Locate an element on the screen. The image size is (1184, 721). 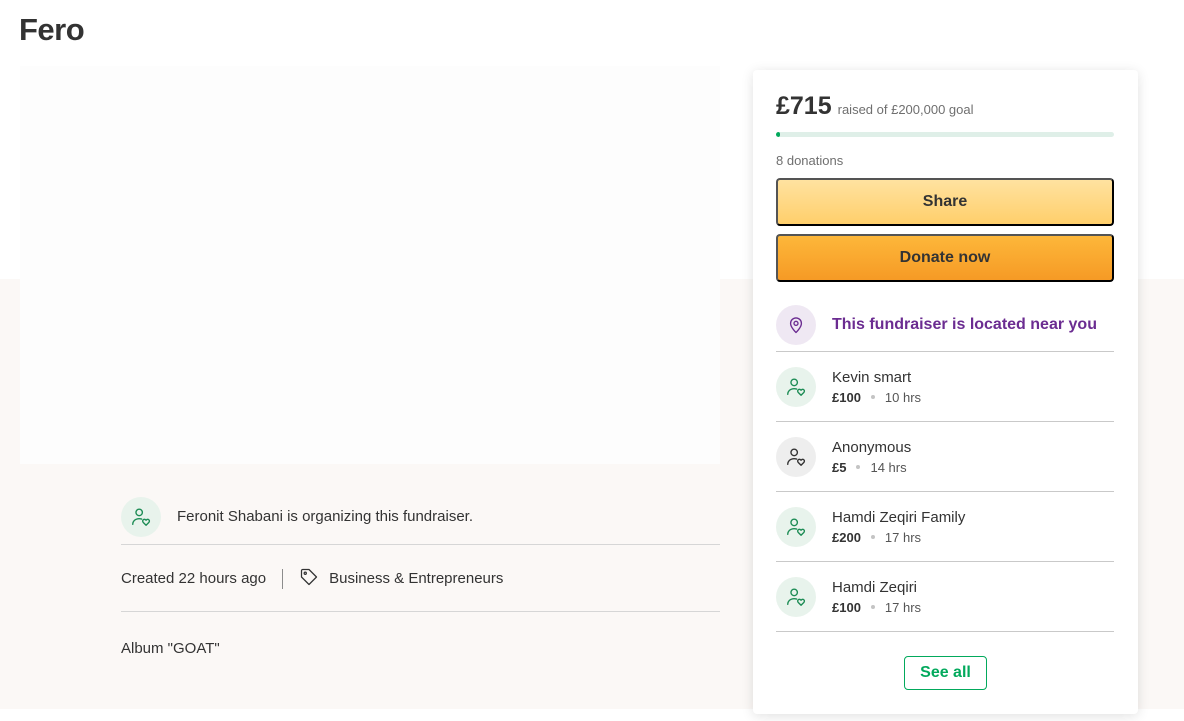
donor-detail: £100 10 hrs is located at coordinates (876, 397).